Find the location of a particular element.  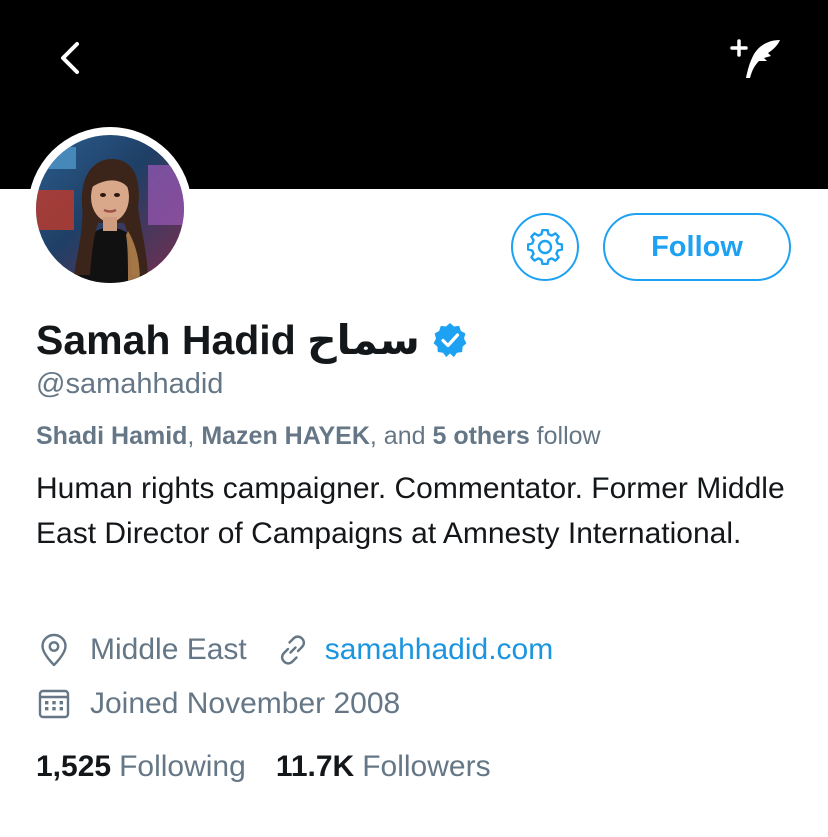

calendar-icon is located at coordinates (54, 704).